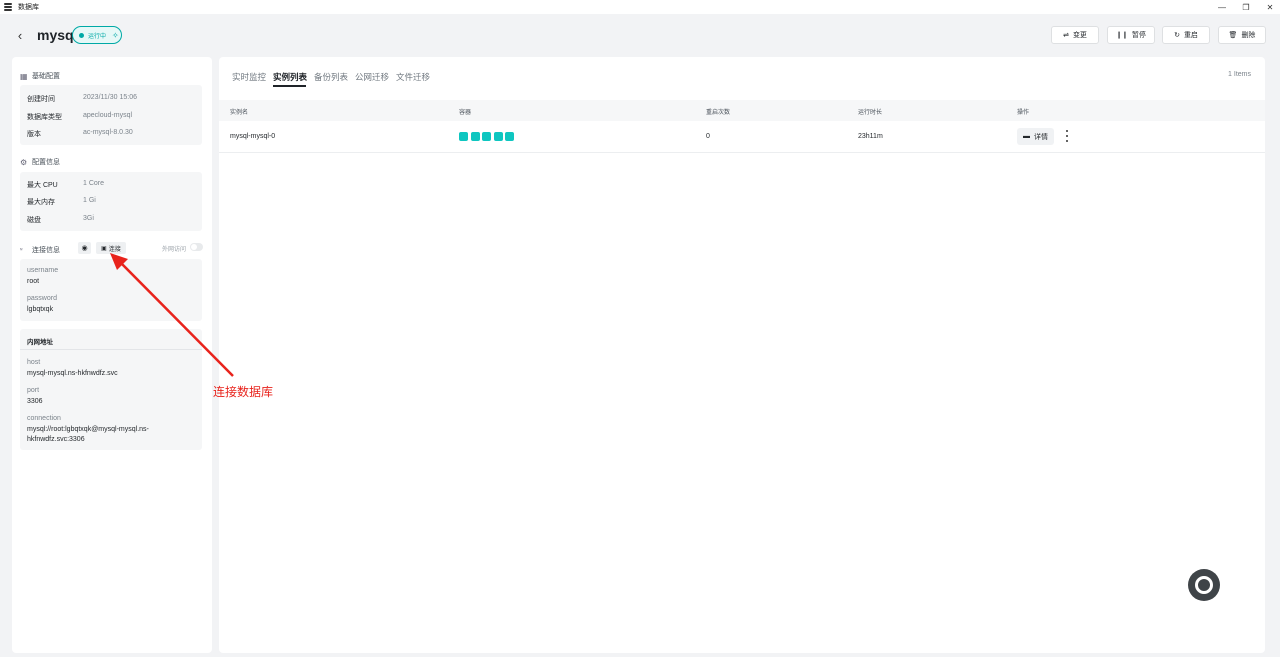  Describe the element at coordinates (243, 392) in the screenshot. I see `annotation-text: 连接数据库` at that location.